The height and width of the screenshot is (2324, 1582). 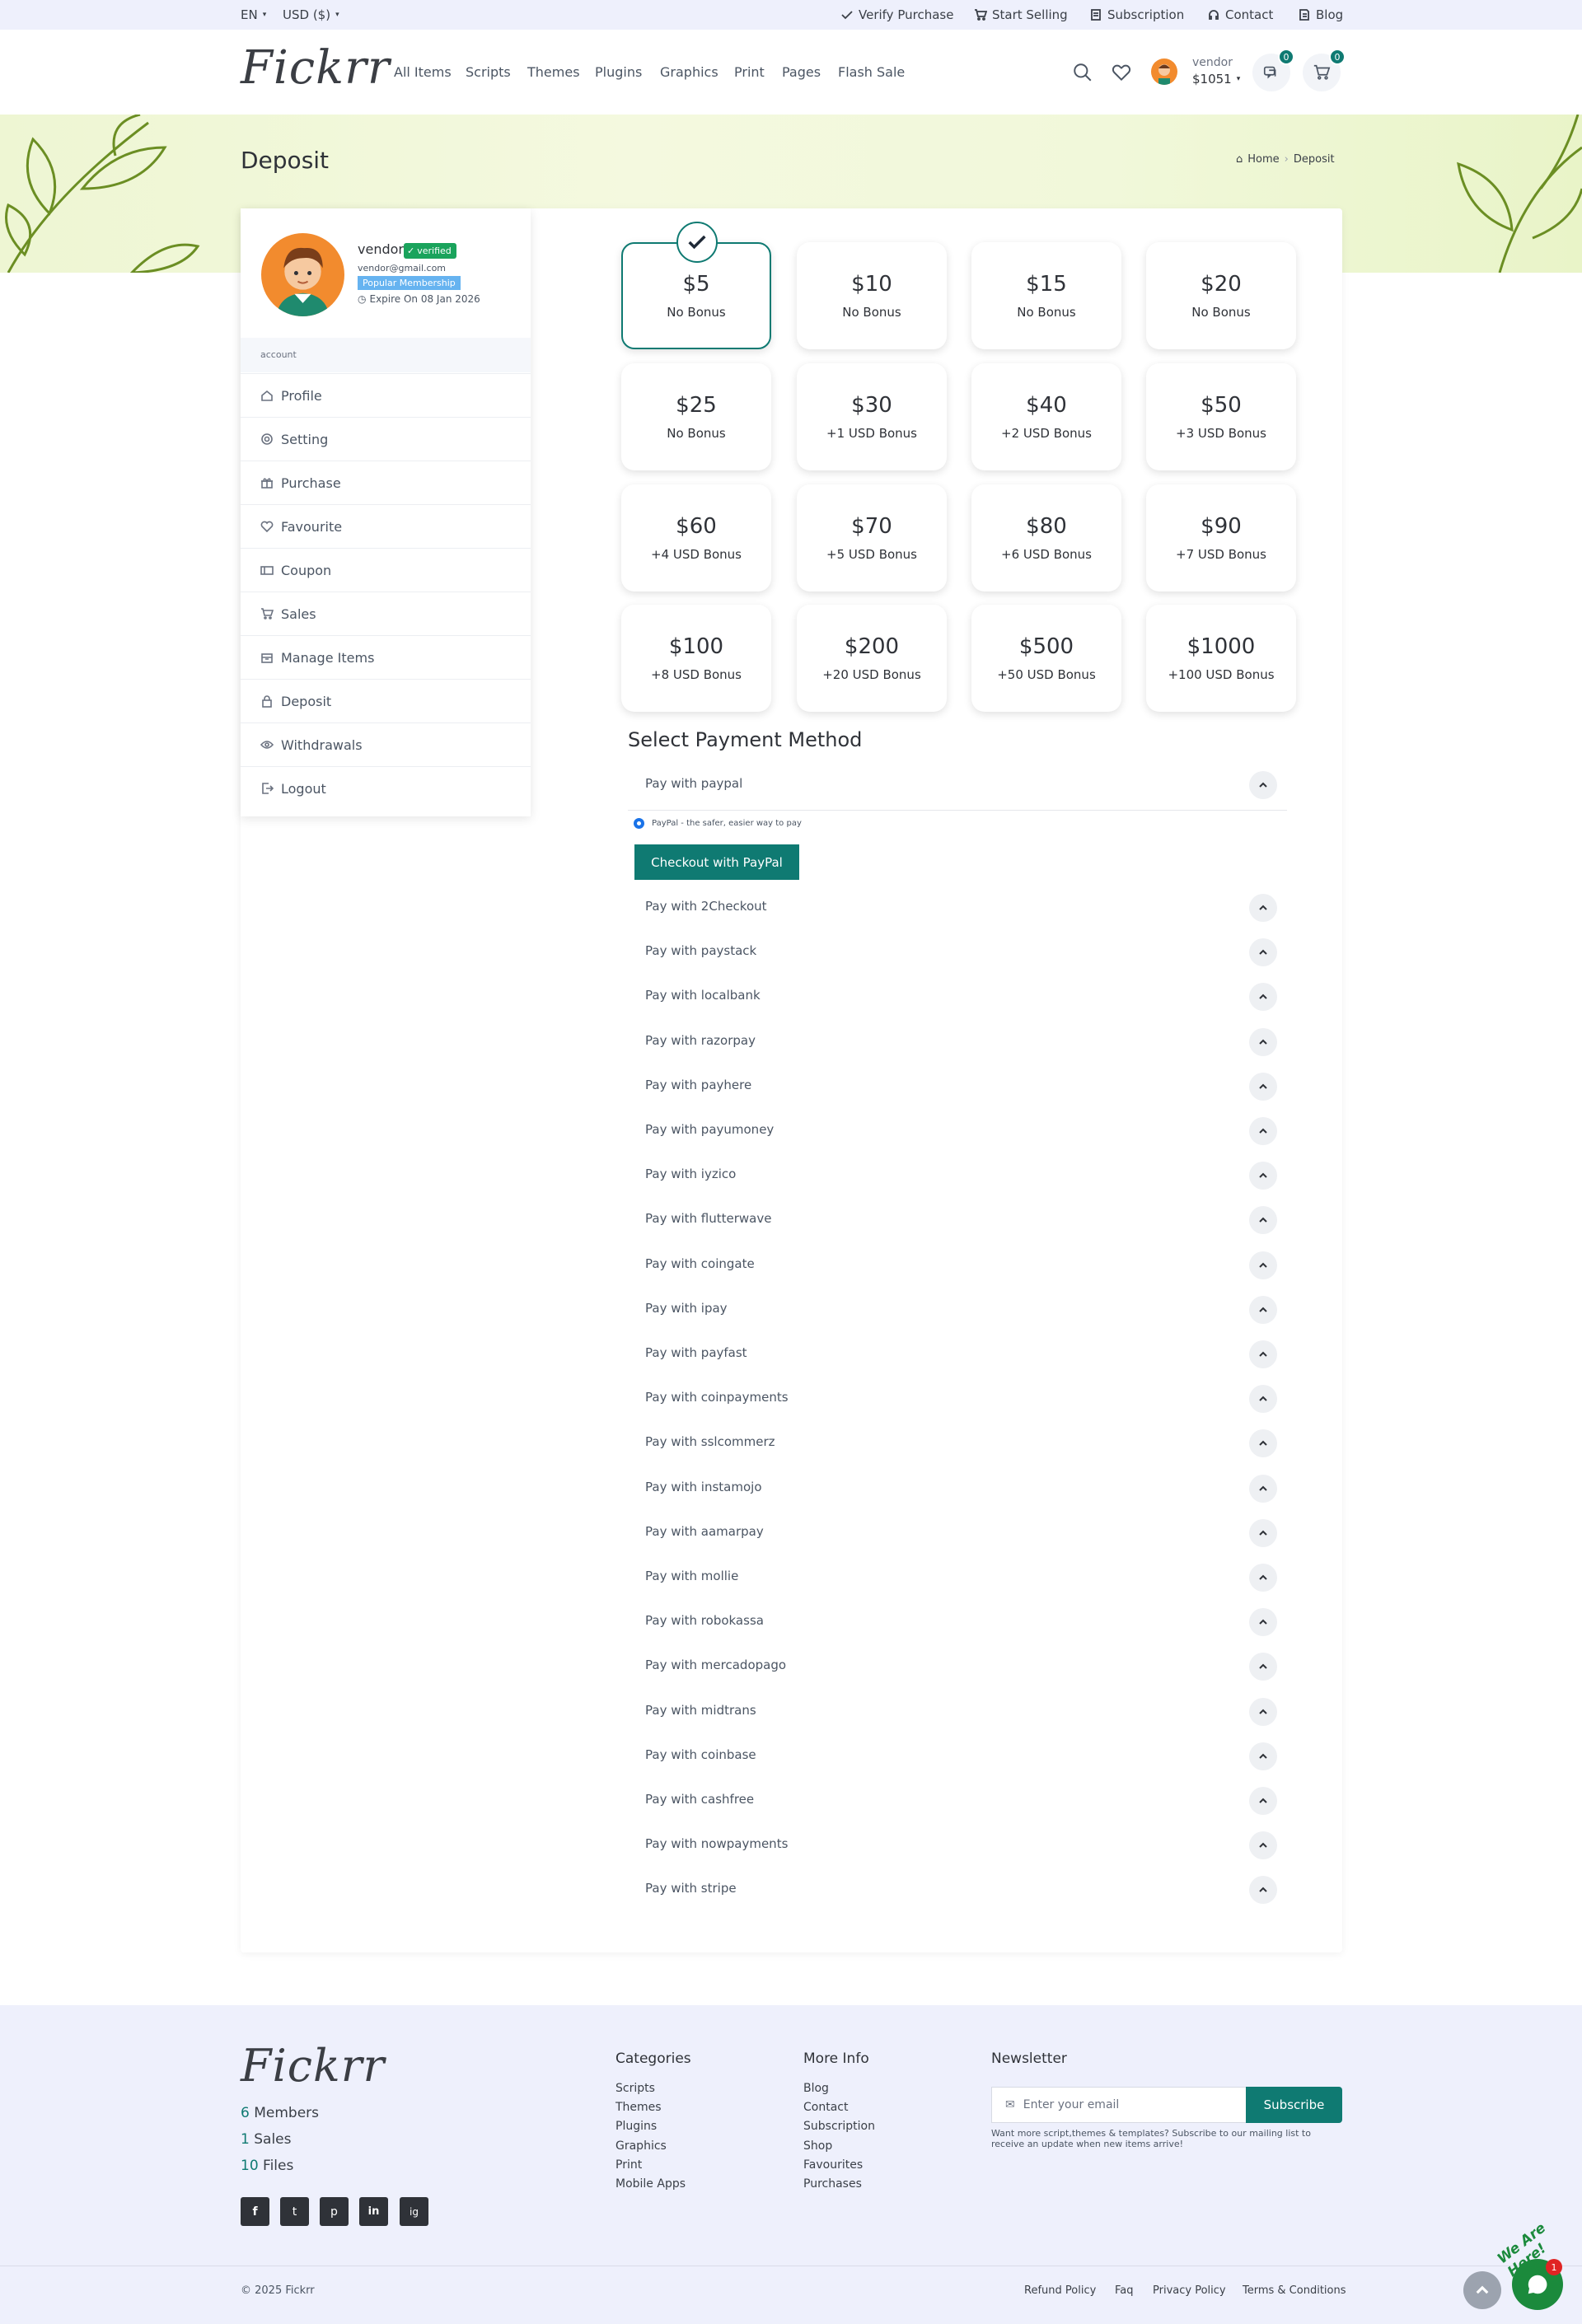 I want to click on footer-category-link: Print, so click(x=628, y=2165).